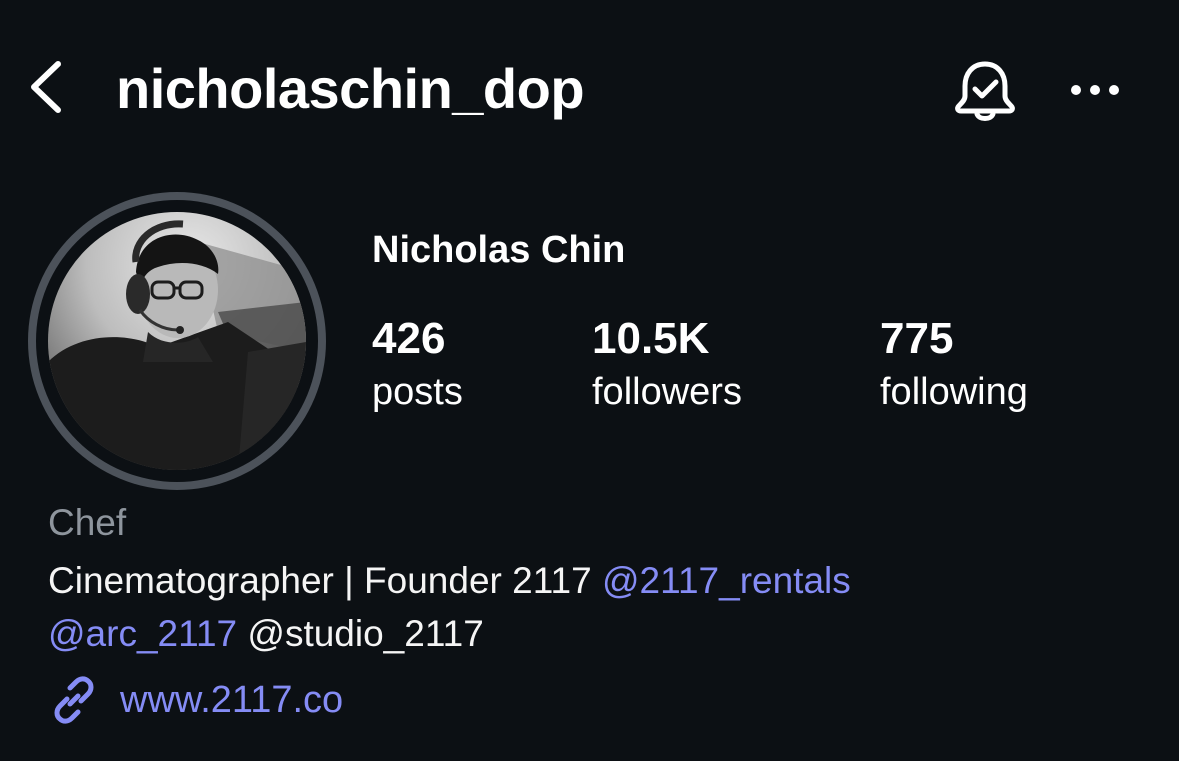 The height and width of the screenshot is (761, 1179). I want to click on ellipsis-horizontal-icon, so click(1095, 90).